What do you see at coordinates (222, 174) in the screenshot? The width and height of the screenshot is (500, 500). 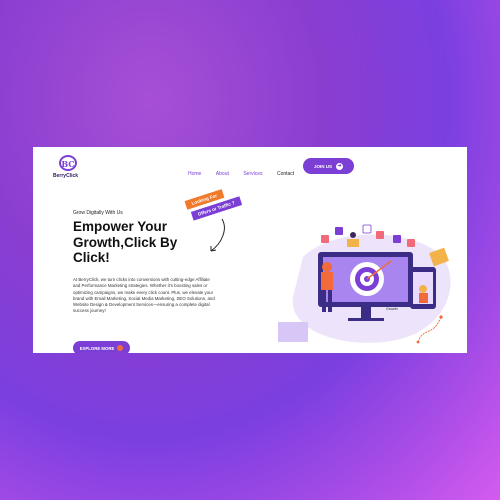 I see `nav-about: About` at bounding box center [222, 174].